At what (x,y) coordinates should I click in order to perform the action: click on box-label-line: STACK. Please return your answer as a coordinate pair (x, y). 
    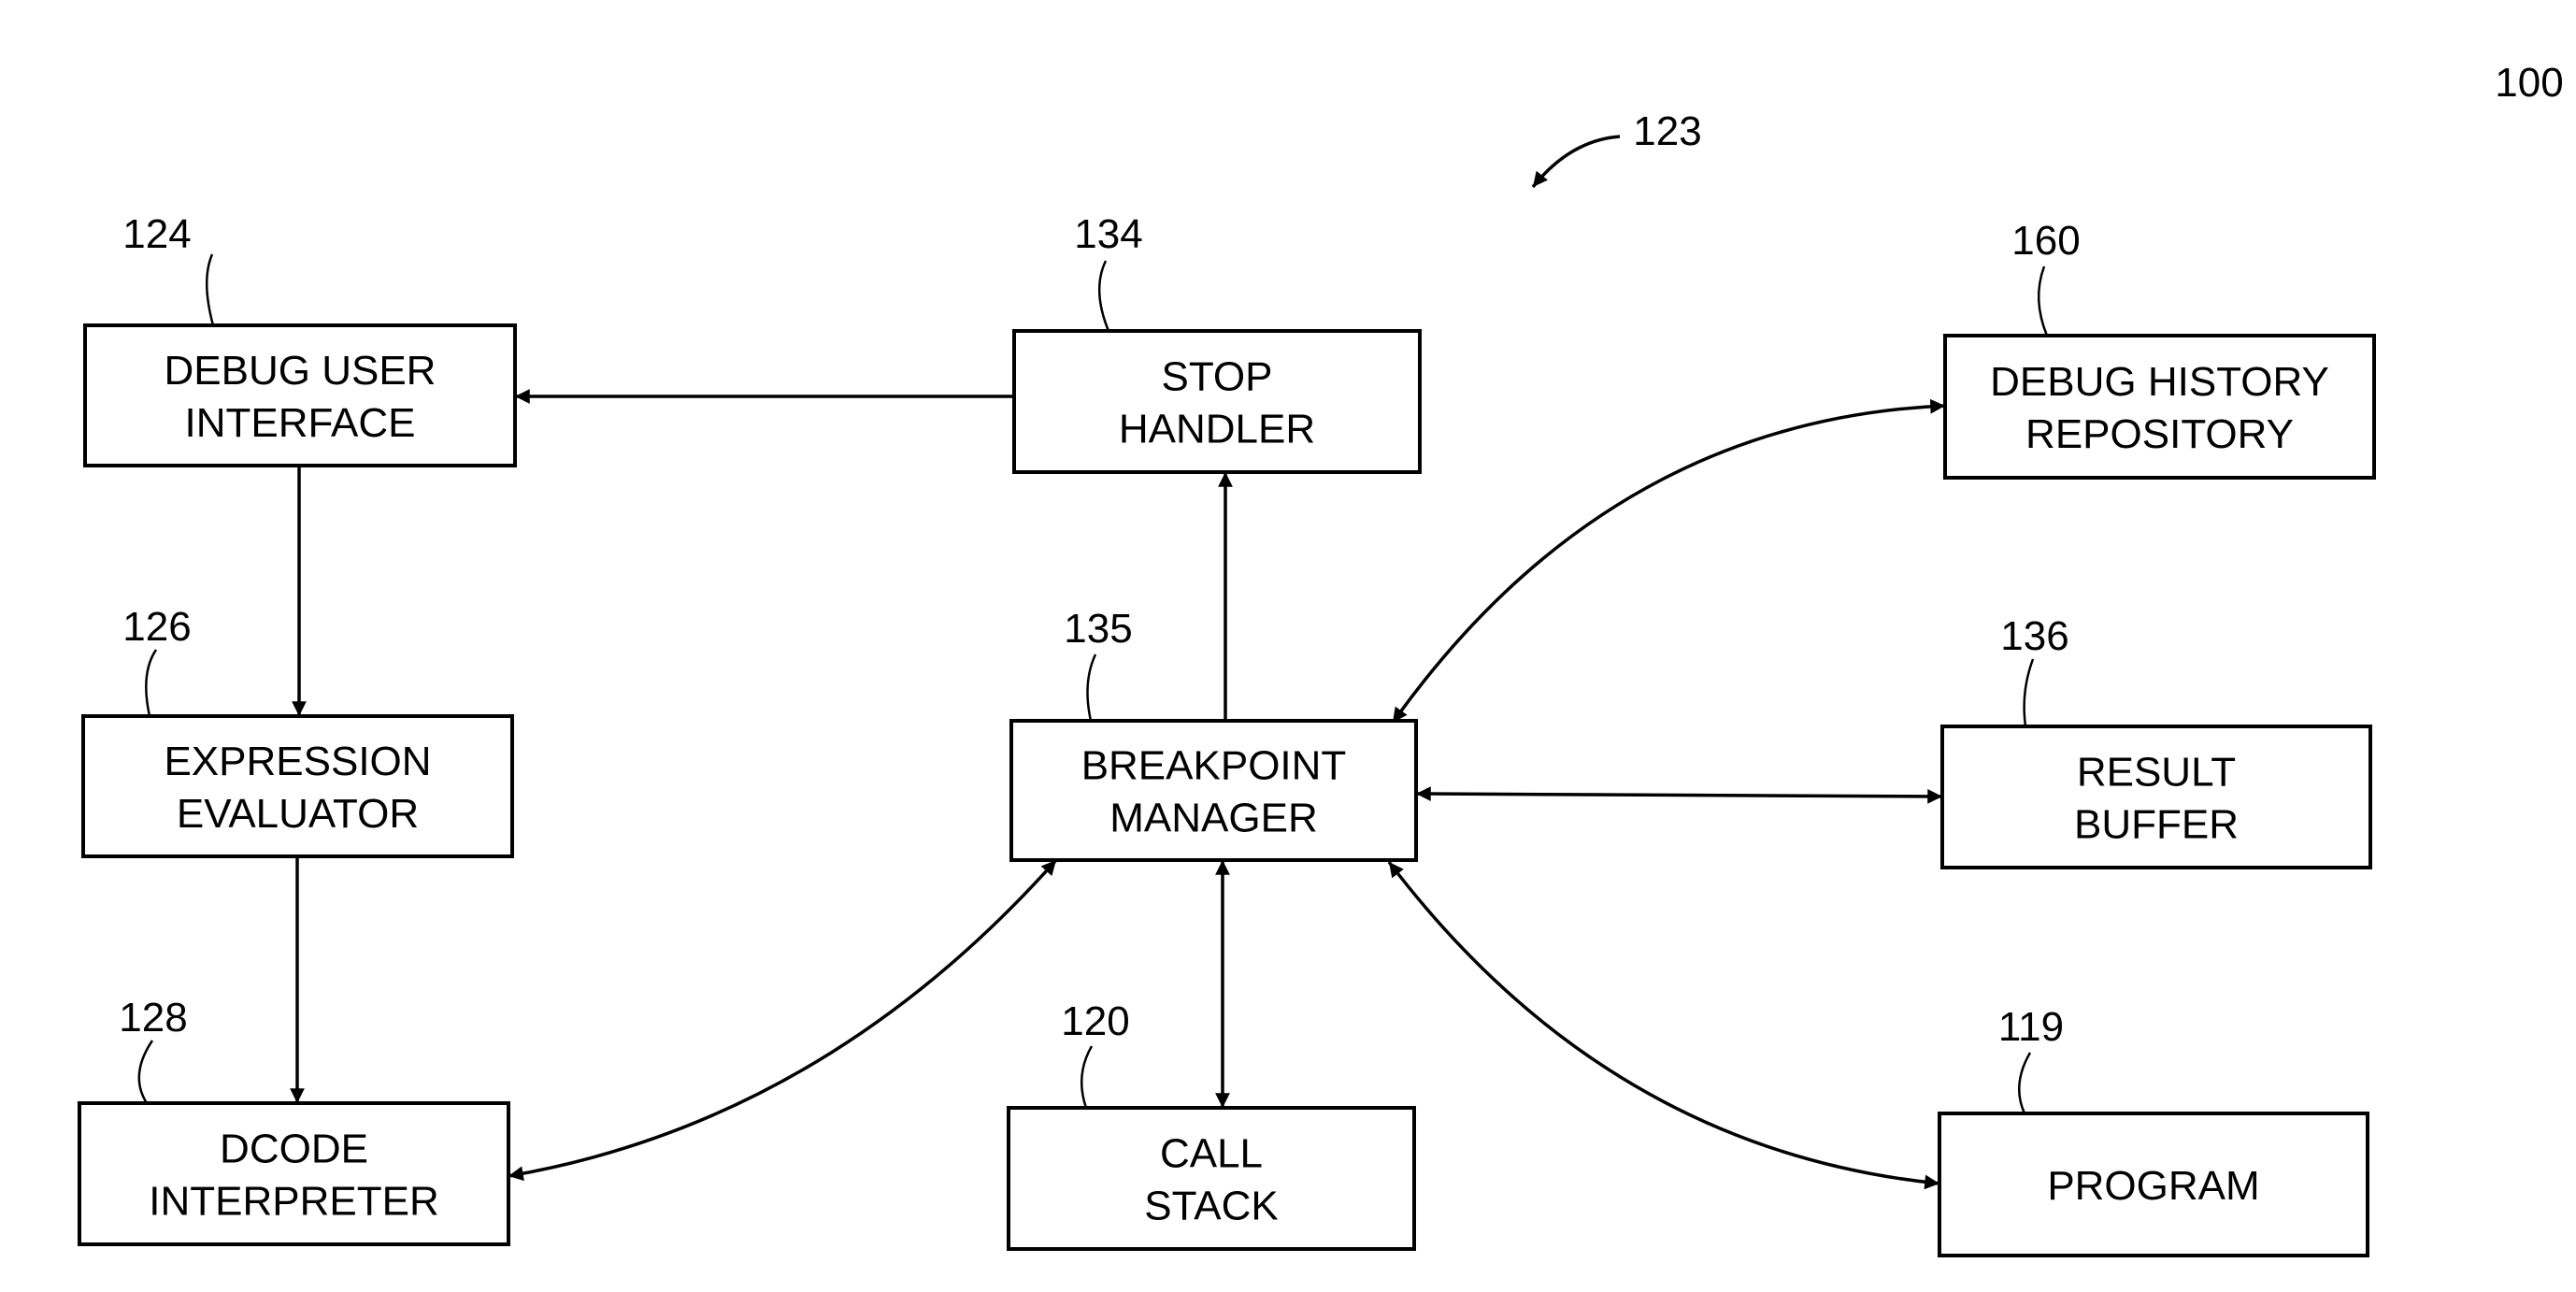
    Looking at the image, I should click on (1211, 1206).